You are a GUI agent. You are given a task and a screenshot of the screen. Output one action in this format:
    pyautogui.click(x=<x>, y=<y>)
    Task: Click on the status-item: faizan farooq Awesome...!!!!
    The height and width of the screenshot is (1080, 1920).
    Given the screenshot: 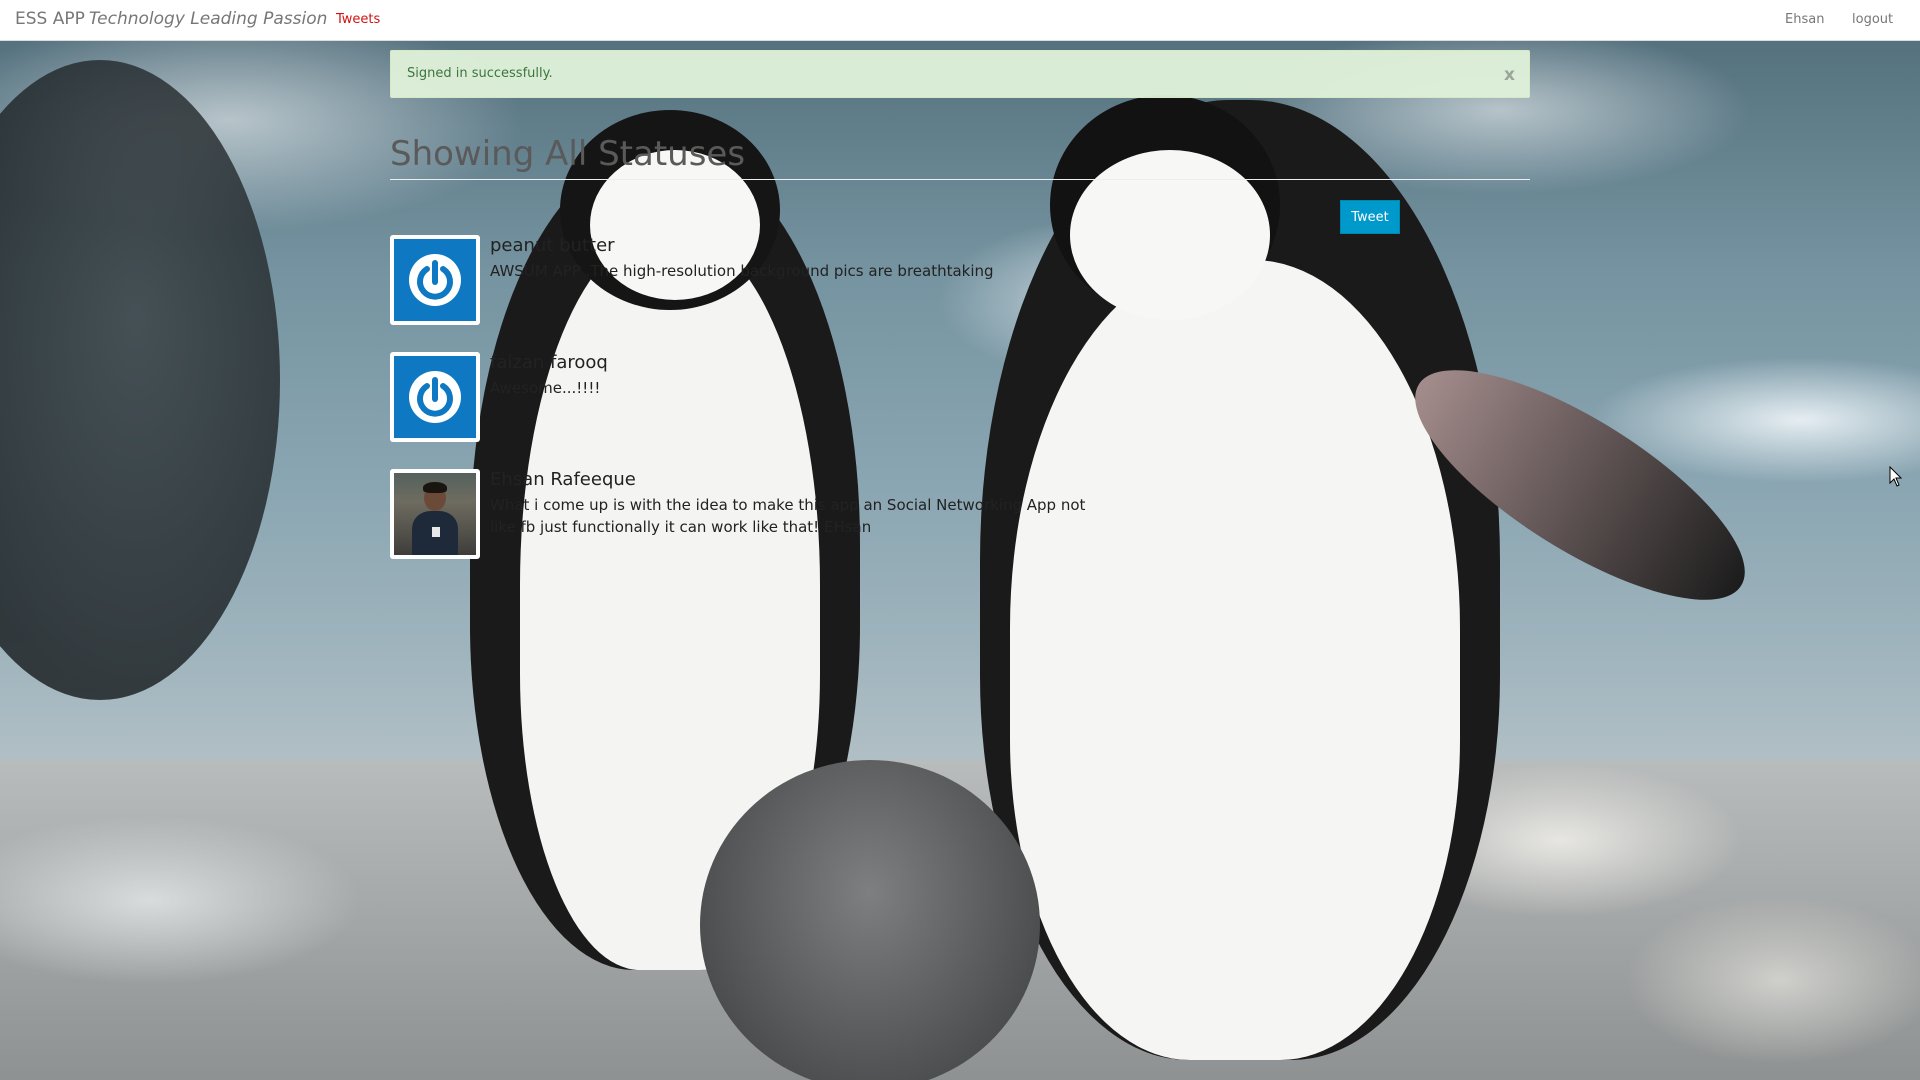 What is the action you would take?
    pyautogui.click(x=960, y=410)
    